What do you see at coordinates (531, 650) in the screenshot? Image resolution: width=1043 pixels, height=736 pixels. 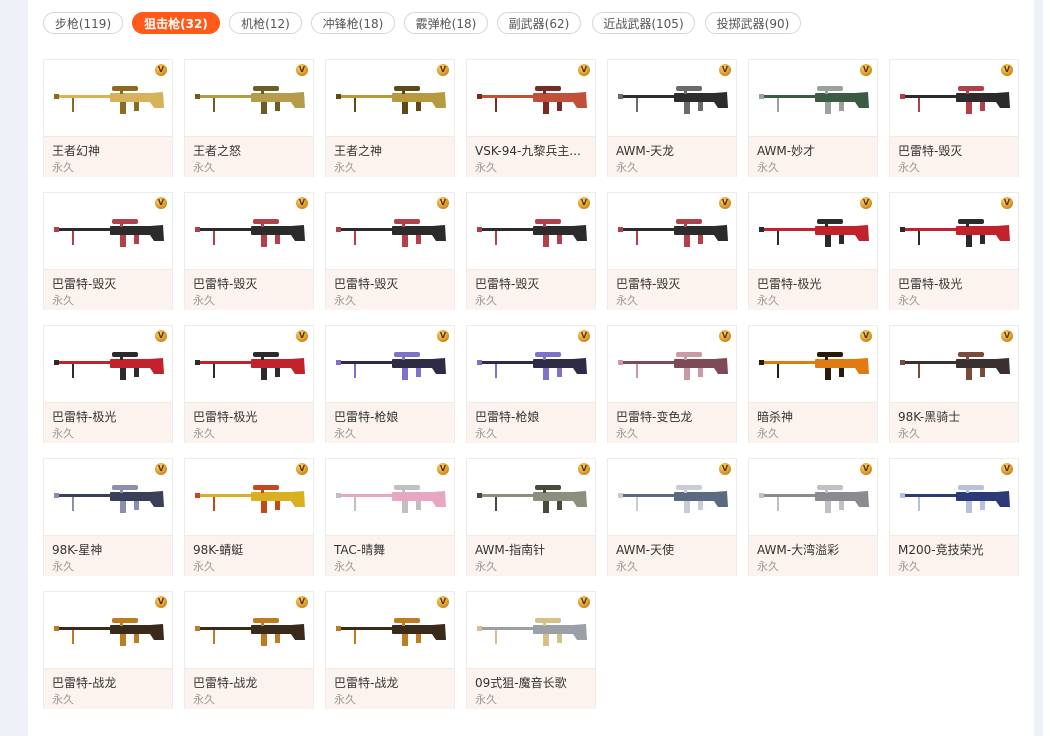 I see `weapon-card: V 09式狙-魔音长歌 永久` at bounding box center [531, 650].